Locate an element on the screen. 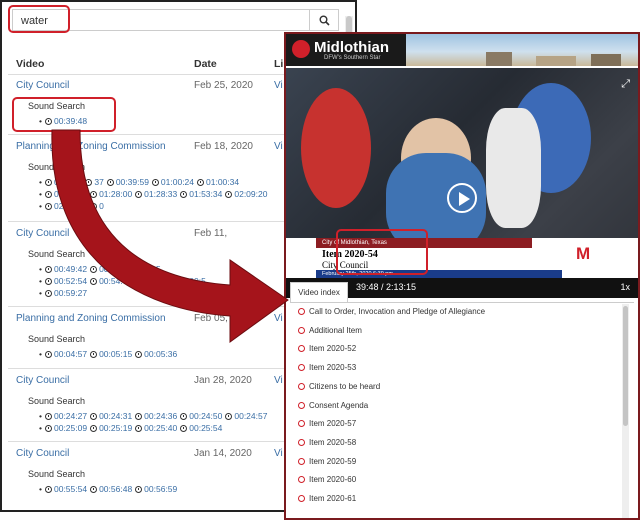  timestamp-link: 00:05:36 is located at coordinates (160, 354).